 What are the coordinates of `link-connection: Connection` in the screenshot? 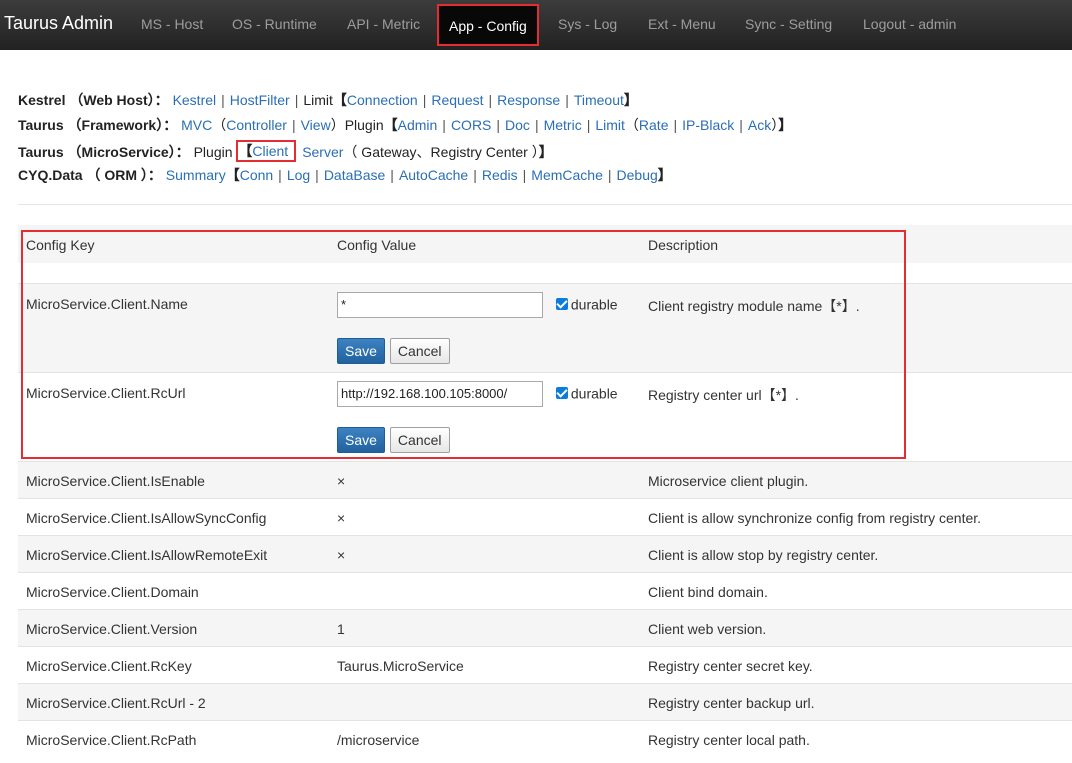 It's located at (382, 100).